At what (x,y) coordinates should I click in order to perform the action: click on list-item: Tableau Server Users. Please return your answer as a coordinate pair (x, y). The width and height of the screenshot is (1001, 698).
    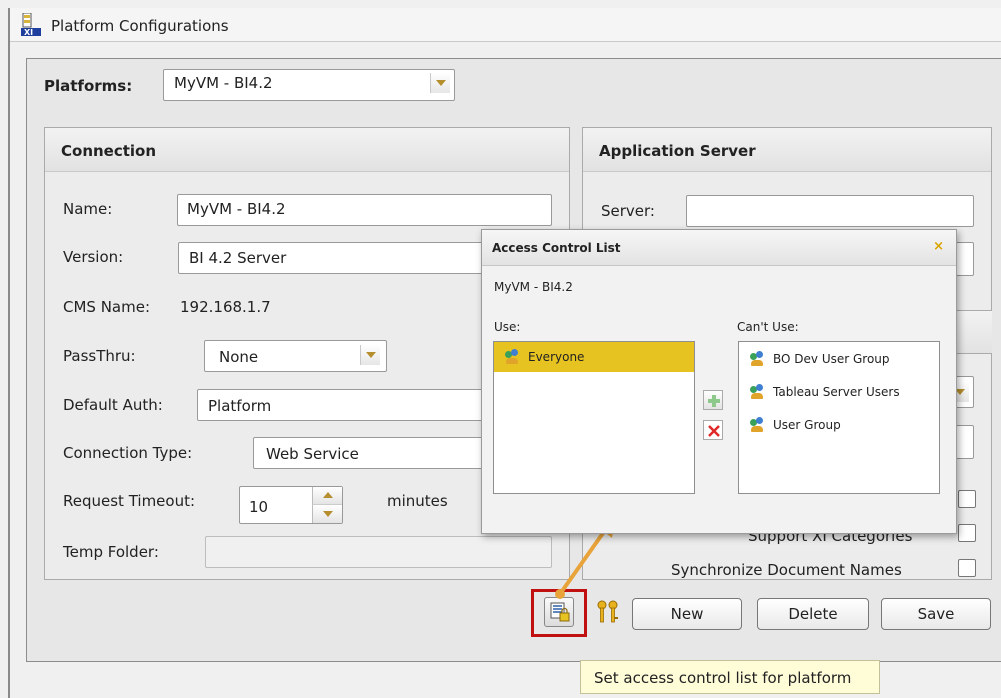
    Looking at the image, I should click on (839, 392).